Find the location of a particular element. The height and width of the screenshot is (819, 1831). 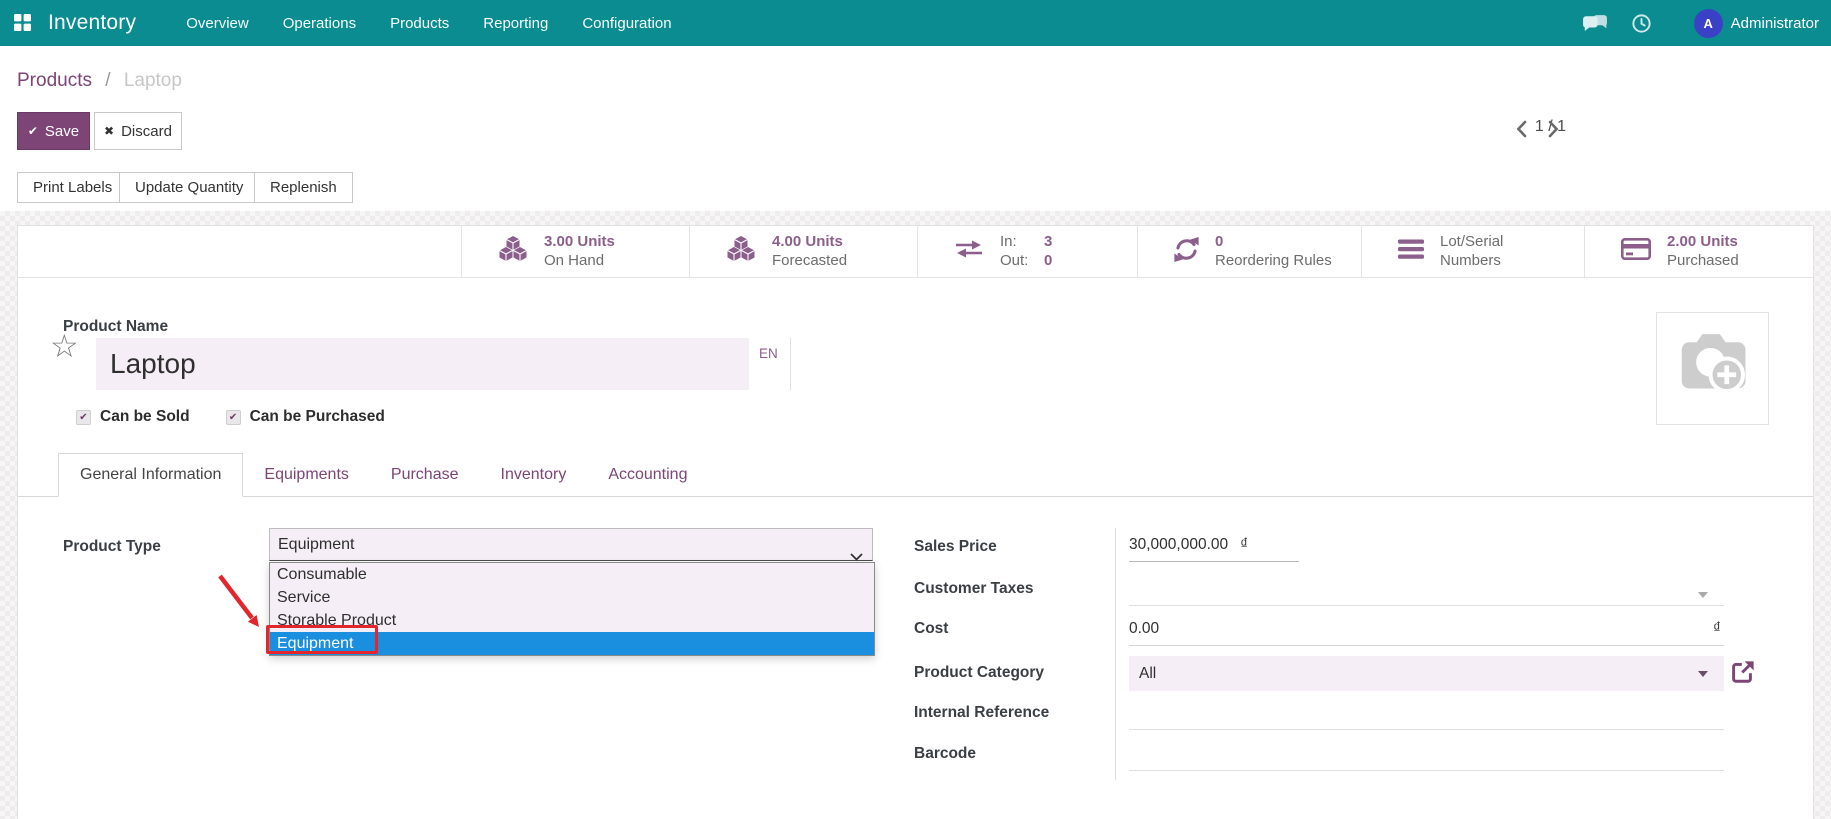

stat-label: Forecasted is located at coordinates (810, 260).